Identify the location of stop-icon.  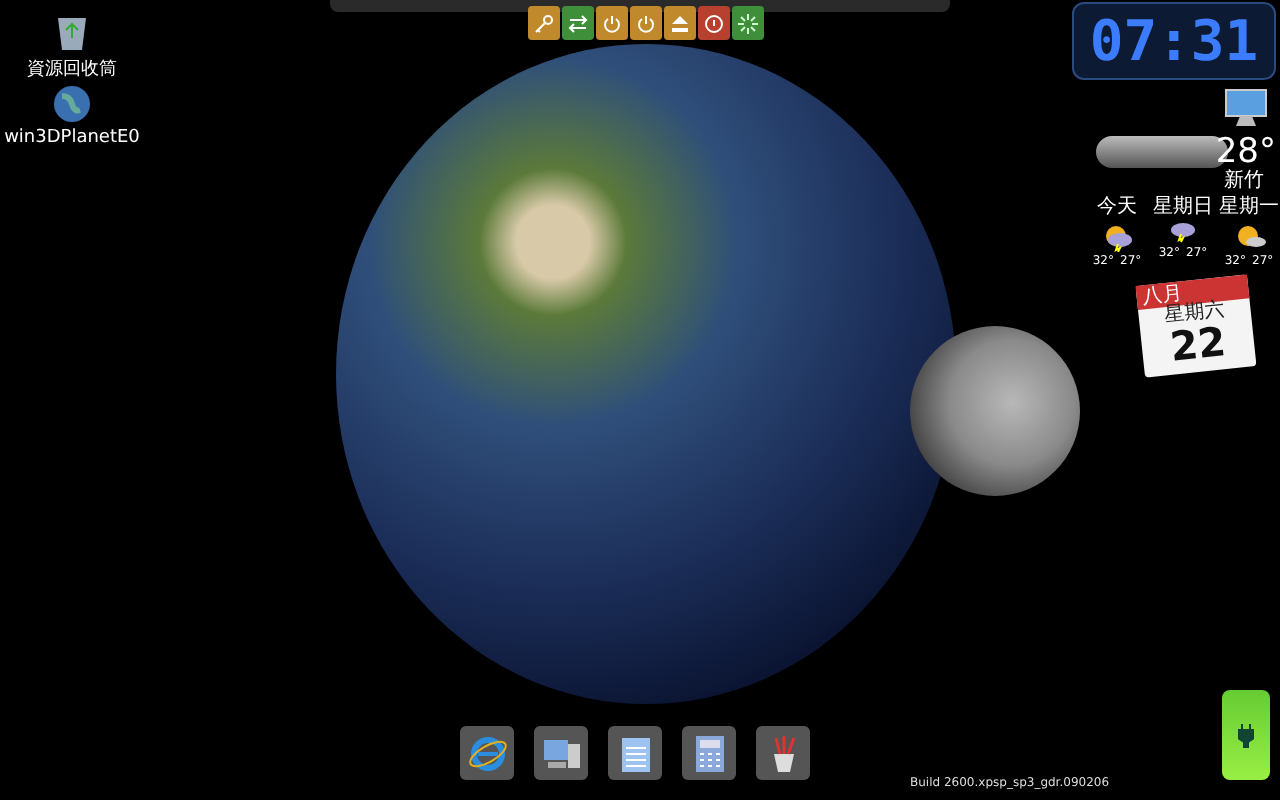
(714, 23).